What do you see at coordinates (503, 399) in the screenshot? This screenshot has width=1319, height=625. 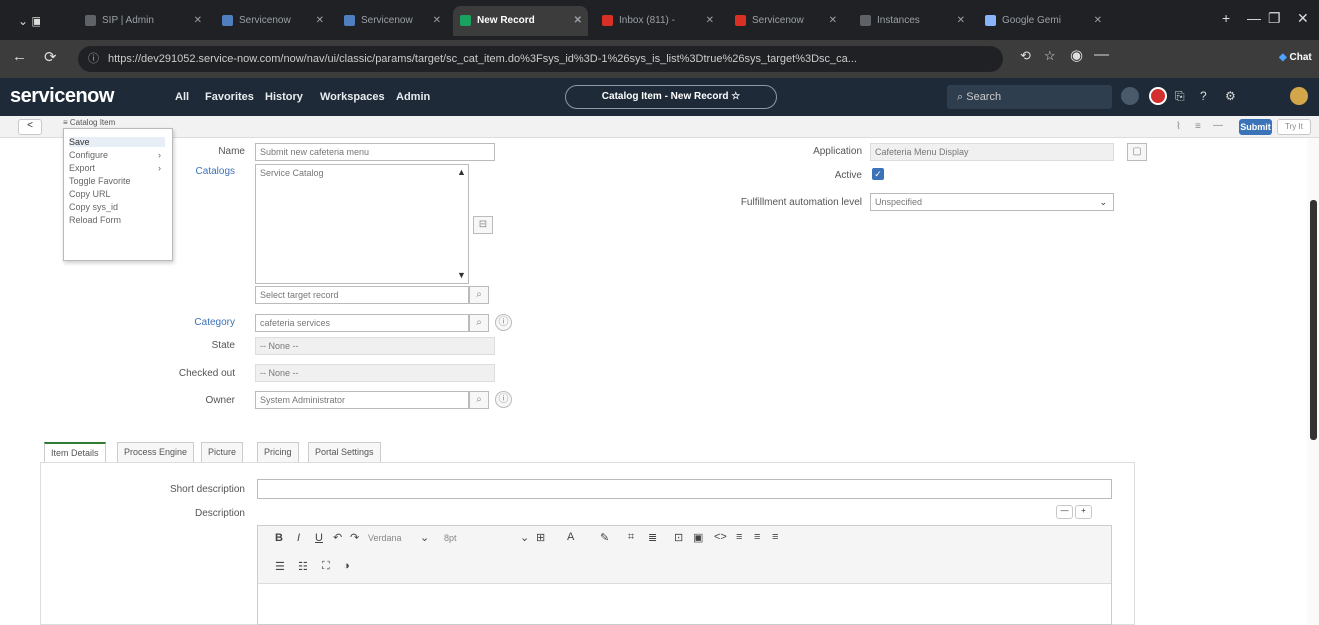 I see `owner-info-icon: ⓘ` at bounding box center [503, 399].